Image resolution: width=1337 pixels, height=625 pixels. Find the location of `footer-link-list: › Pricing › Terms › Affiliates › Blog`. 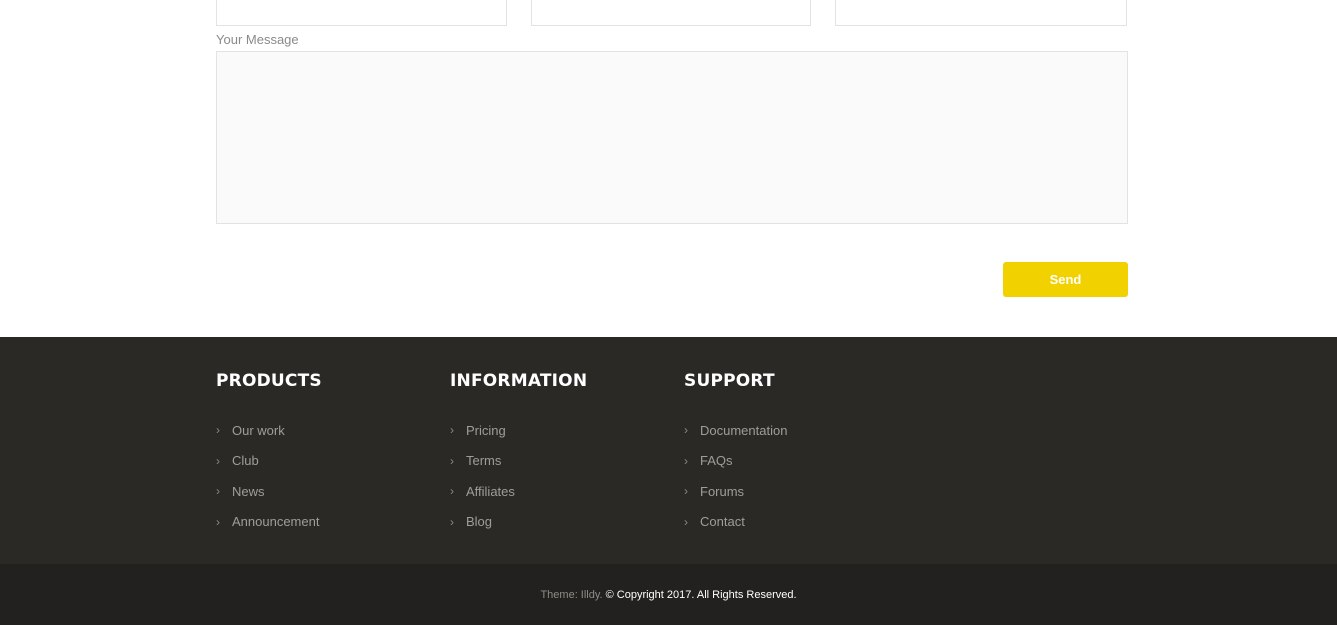

footer-link-list: › Pricing › Terms › Affiliates › Blog is located at coordinates (518, 476).